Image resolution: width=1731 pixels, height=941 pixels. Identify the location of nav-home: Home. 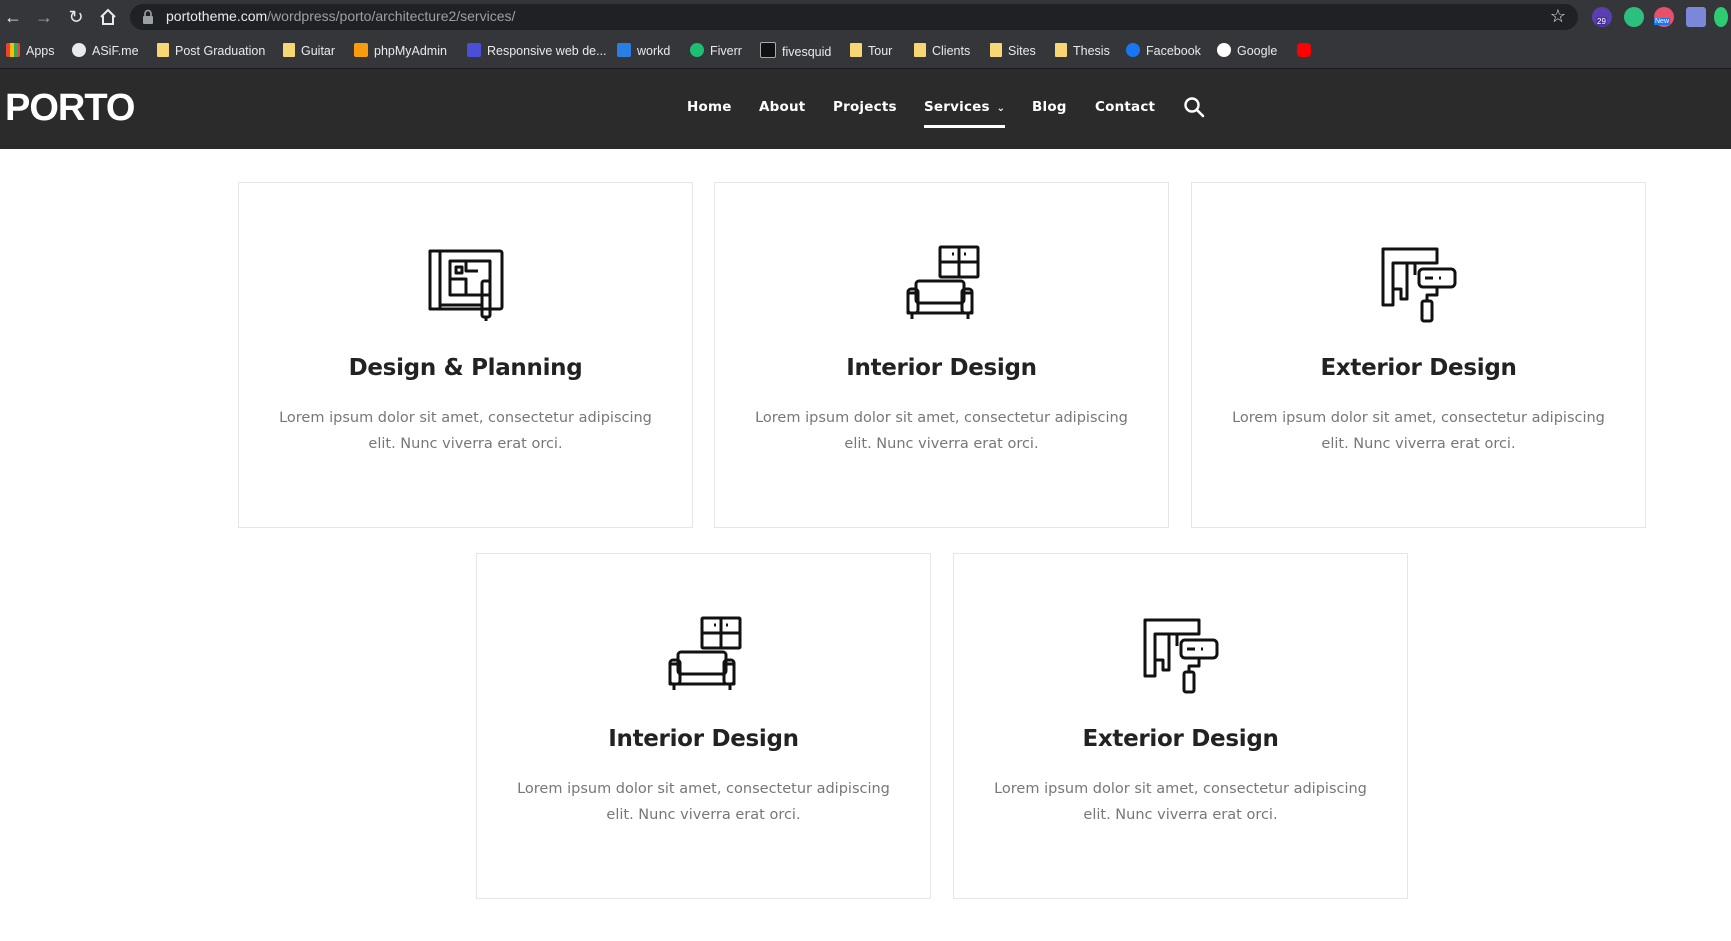
(709, 107).